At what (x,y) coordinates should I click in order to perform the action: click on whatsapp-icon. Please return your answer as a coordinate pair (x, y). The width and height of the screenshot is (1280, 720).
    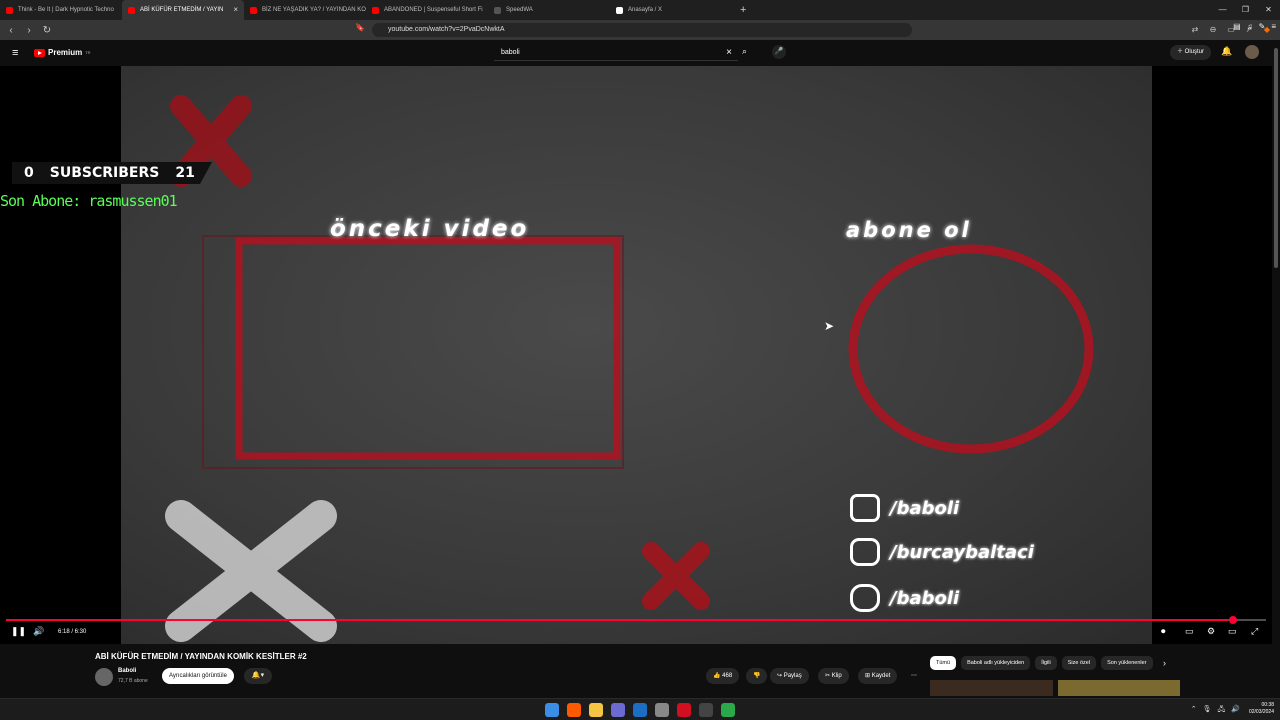
    Looking at the image, I should click on (728, 710).